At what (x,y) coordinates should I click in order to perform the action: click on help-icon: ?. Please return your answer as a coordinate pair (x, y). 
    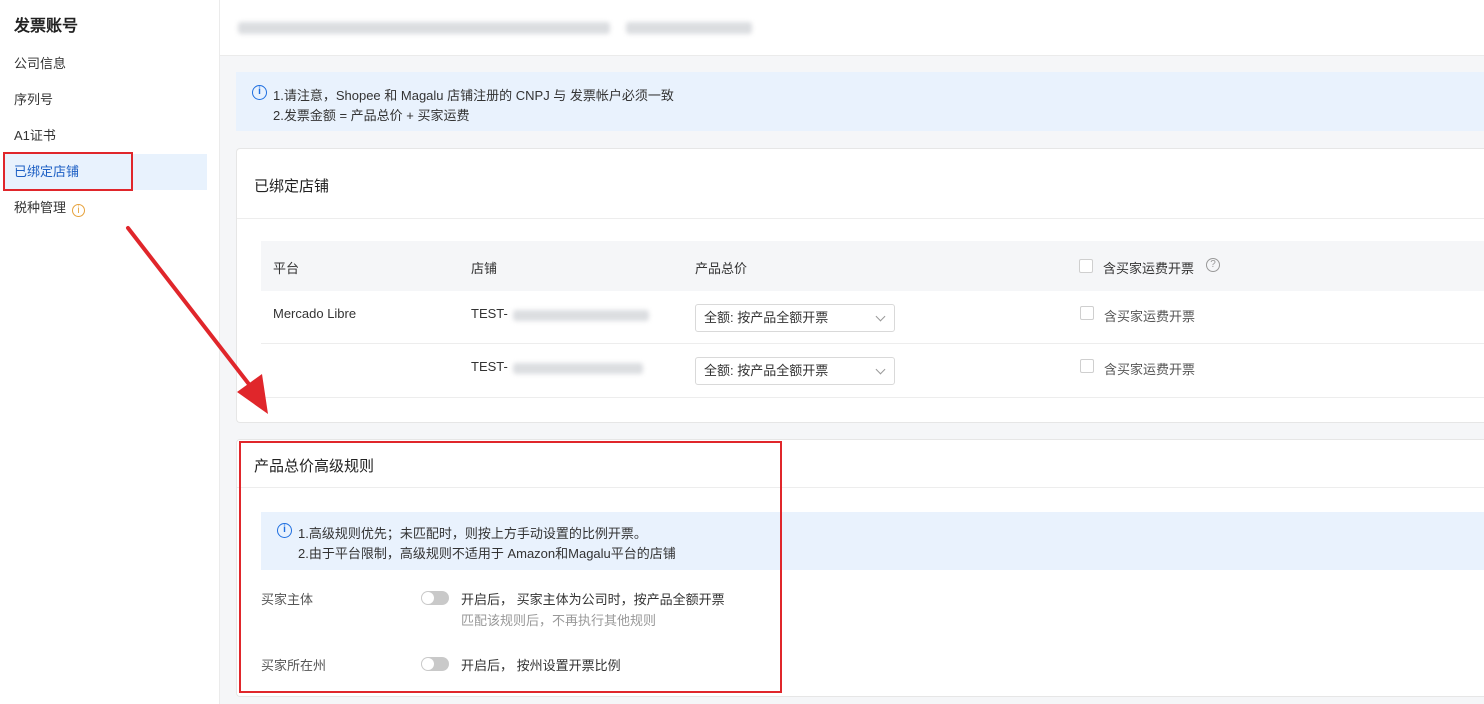
    Looking at the image, I should click on (1213, 265).